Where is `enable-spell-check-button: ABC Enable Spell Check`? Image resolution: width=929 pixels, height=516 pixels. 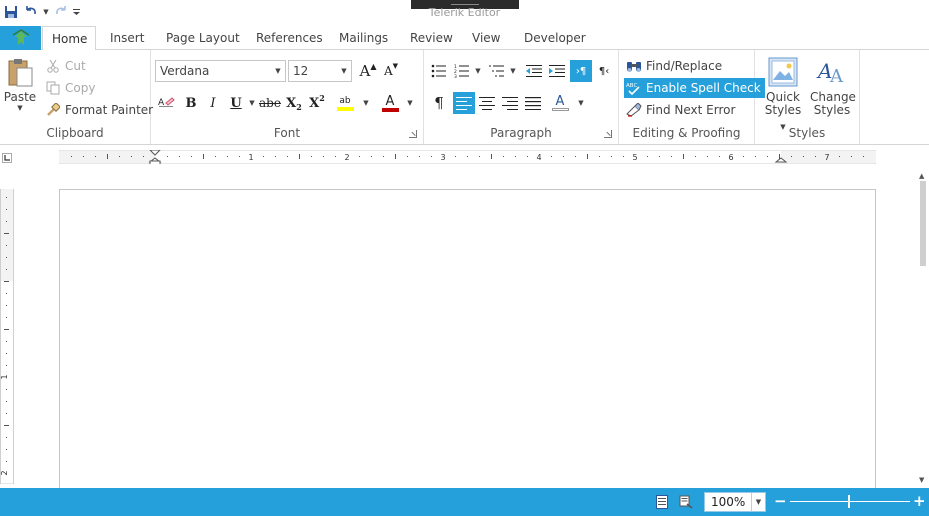 enable-spell-check-button: ABC Enable Spell Check is located at coordinates (694, 88).